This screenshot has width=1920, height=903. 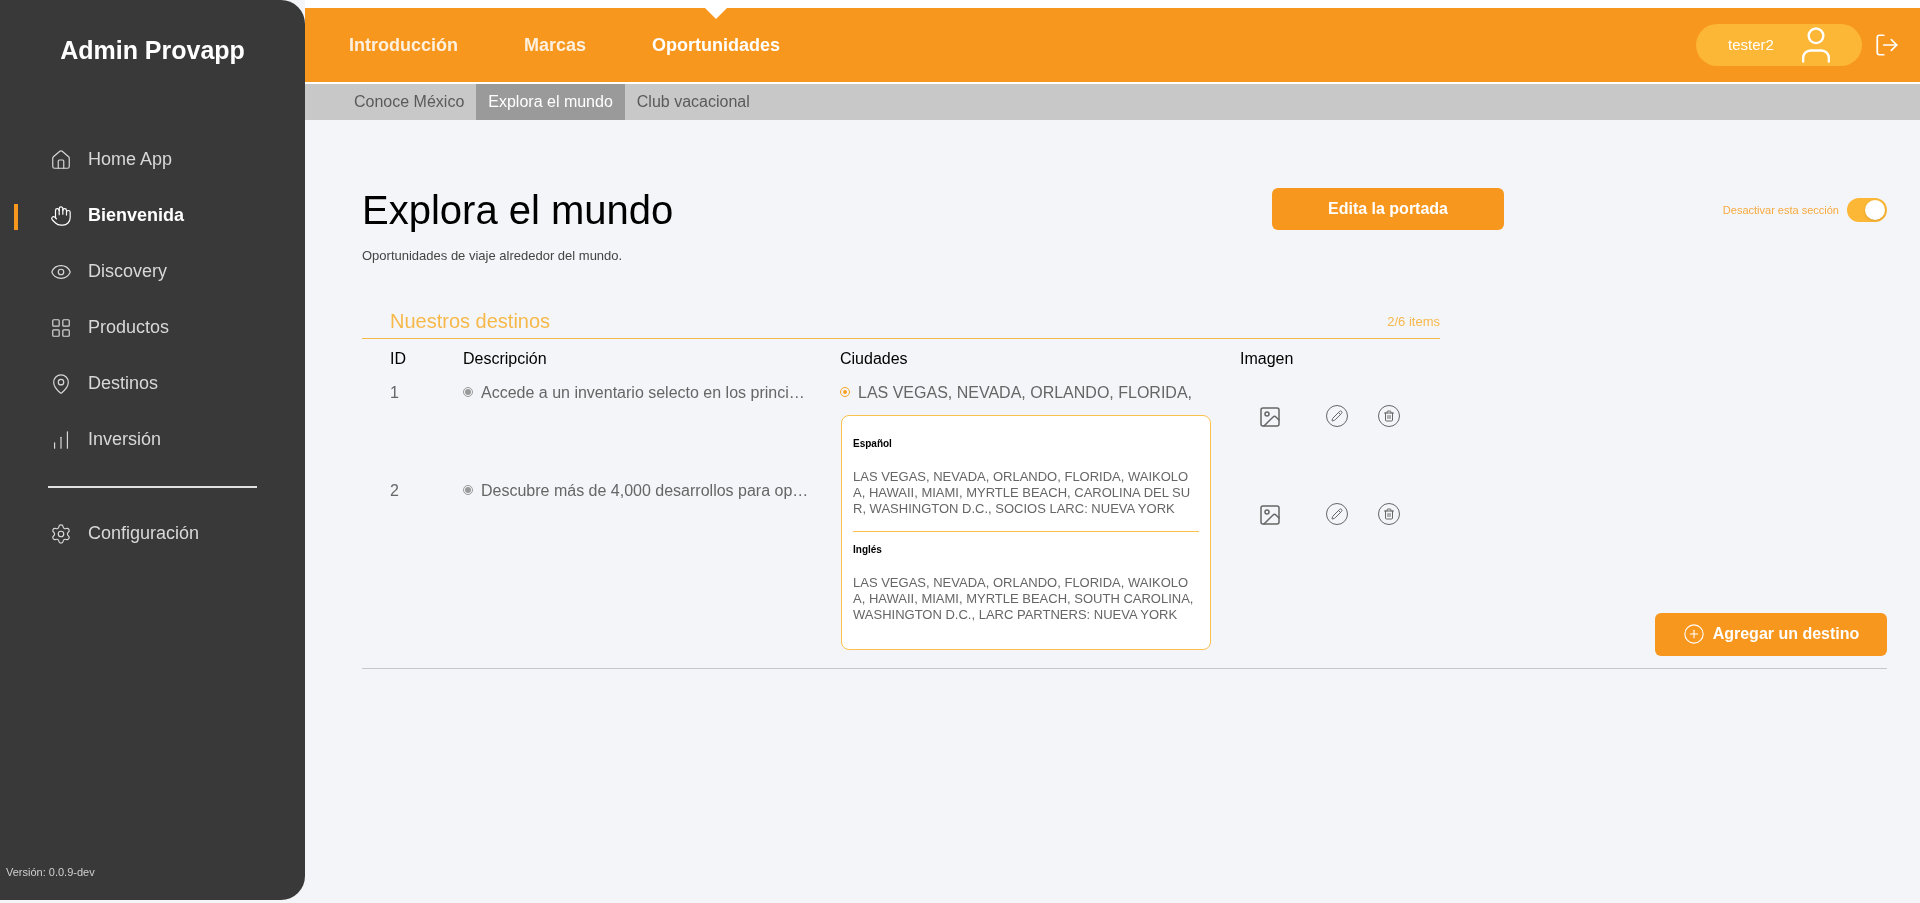 I want to click on add-destination-button: Agregar un destino, so click(x=1771, y=634).